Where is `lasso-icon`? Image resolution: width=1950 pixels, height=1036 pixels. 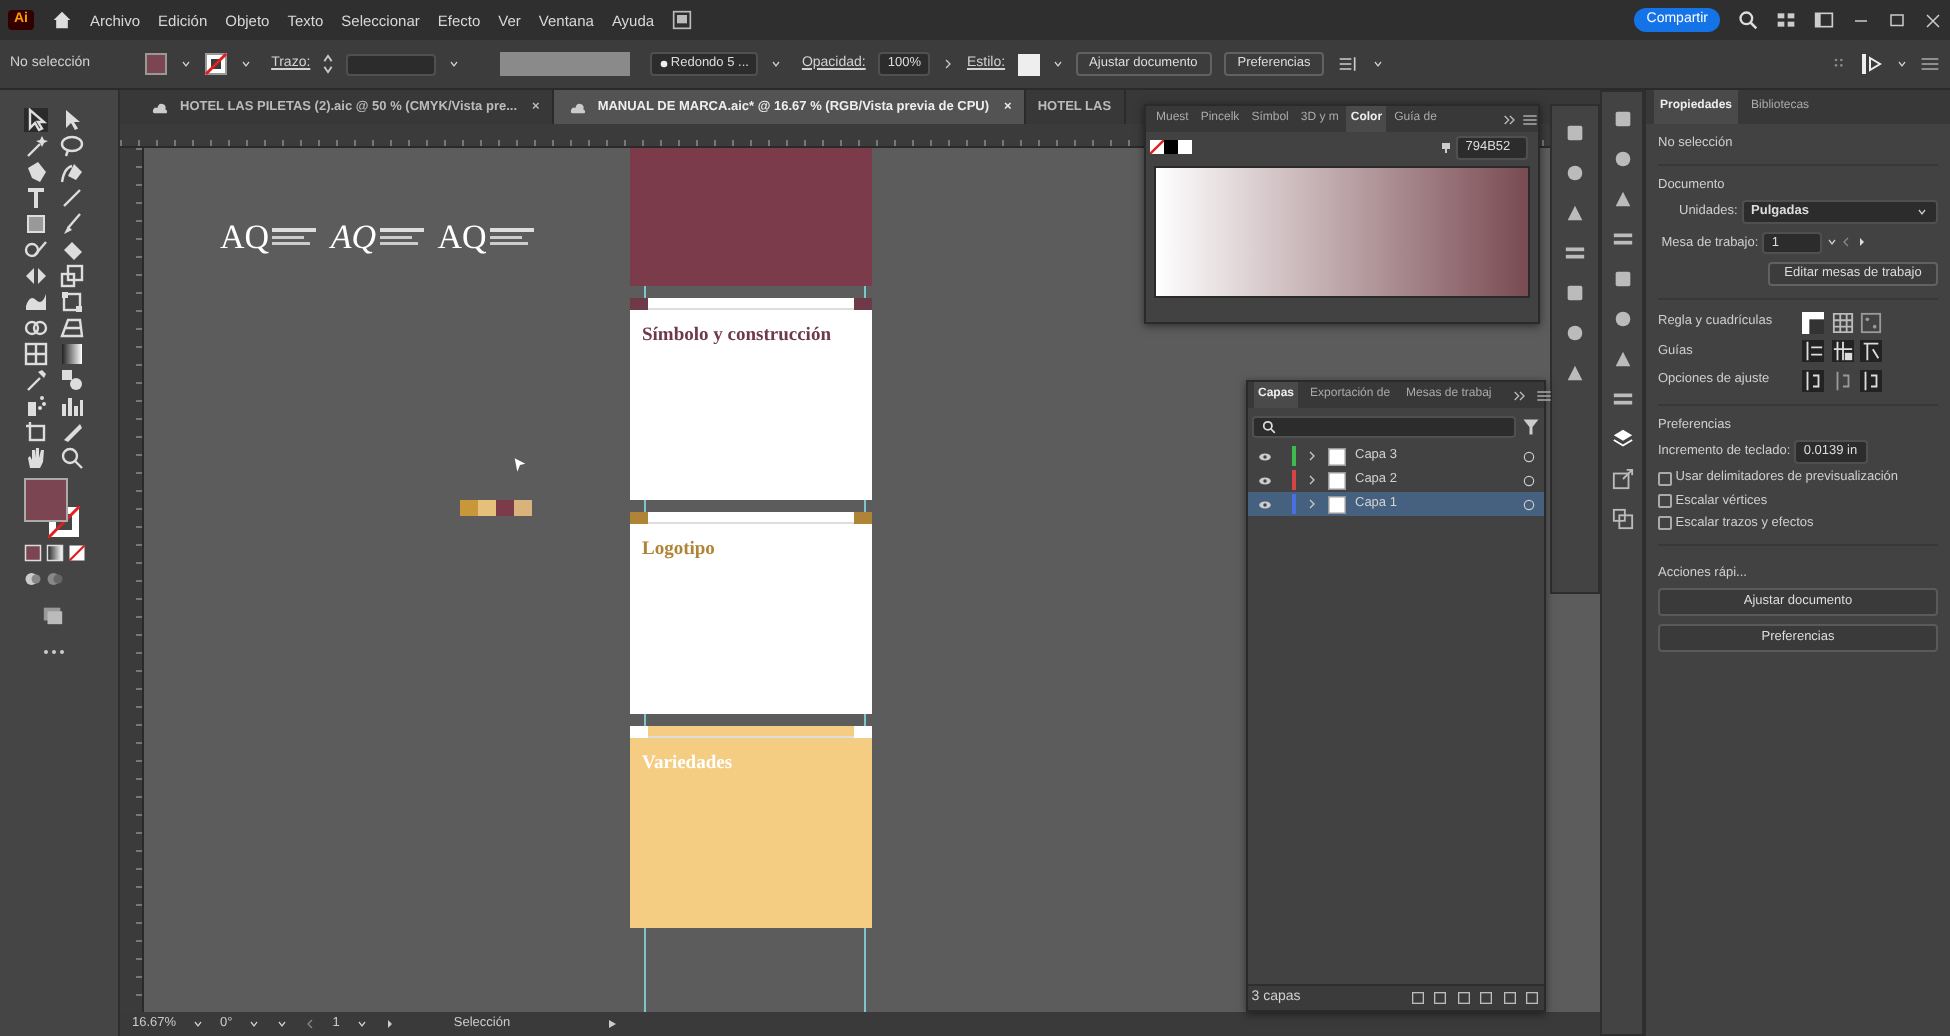
lasso-icon is located at coordinates (72, 146).